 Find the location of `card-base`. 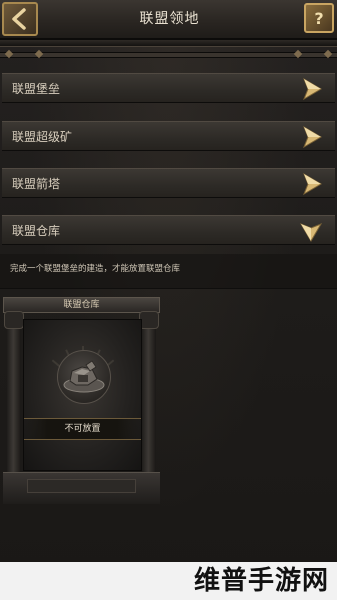

card-base is located at coordinates (81, 488).